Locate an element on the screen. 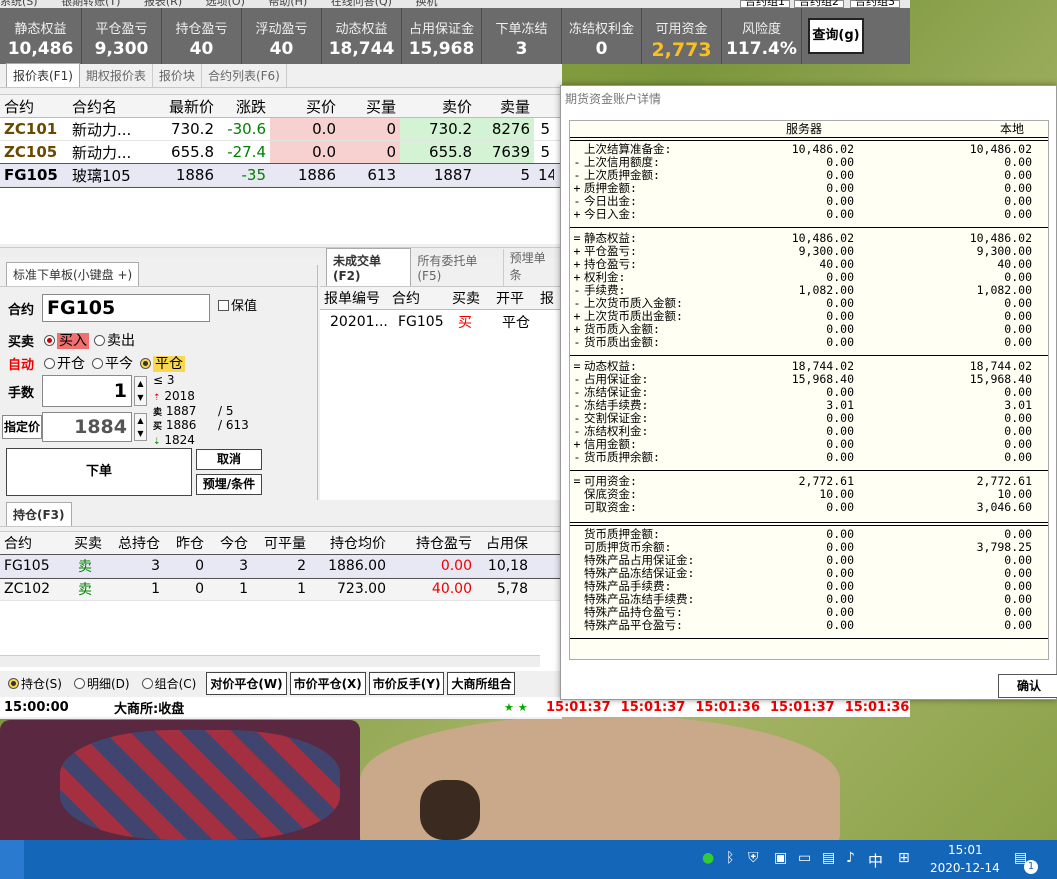 The image size is (1057, 879). price-stepper: ▲ ▼ is located at coordinates (140, 427).